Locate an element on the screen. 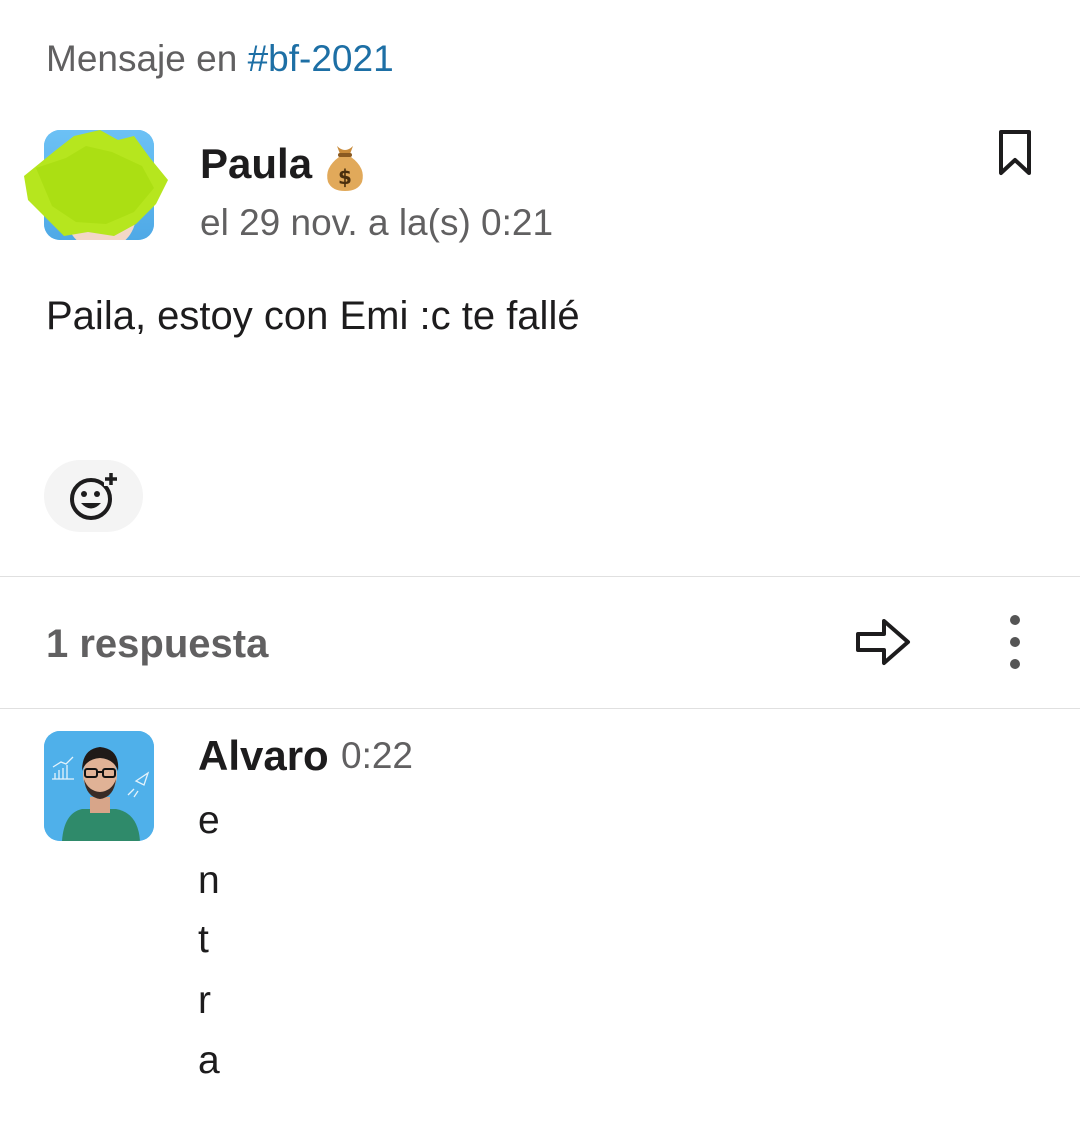 This screenshot has height=1121, width=1080. reply-text-line: a is located at coordinates (209, 1060).